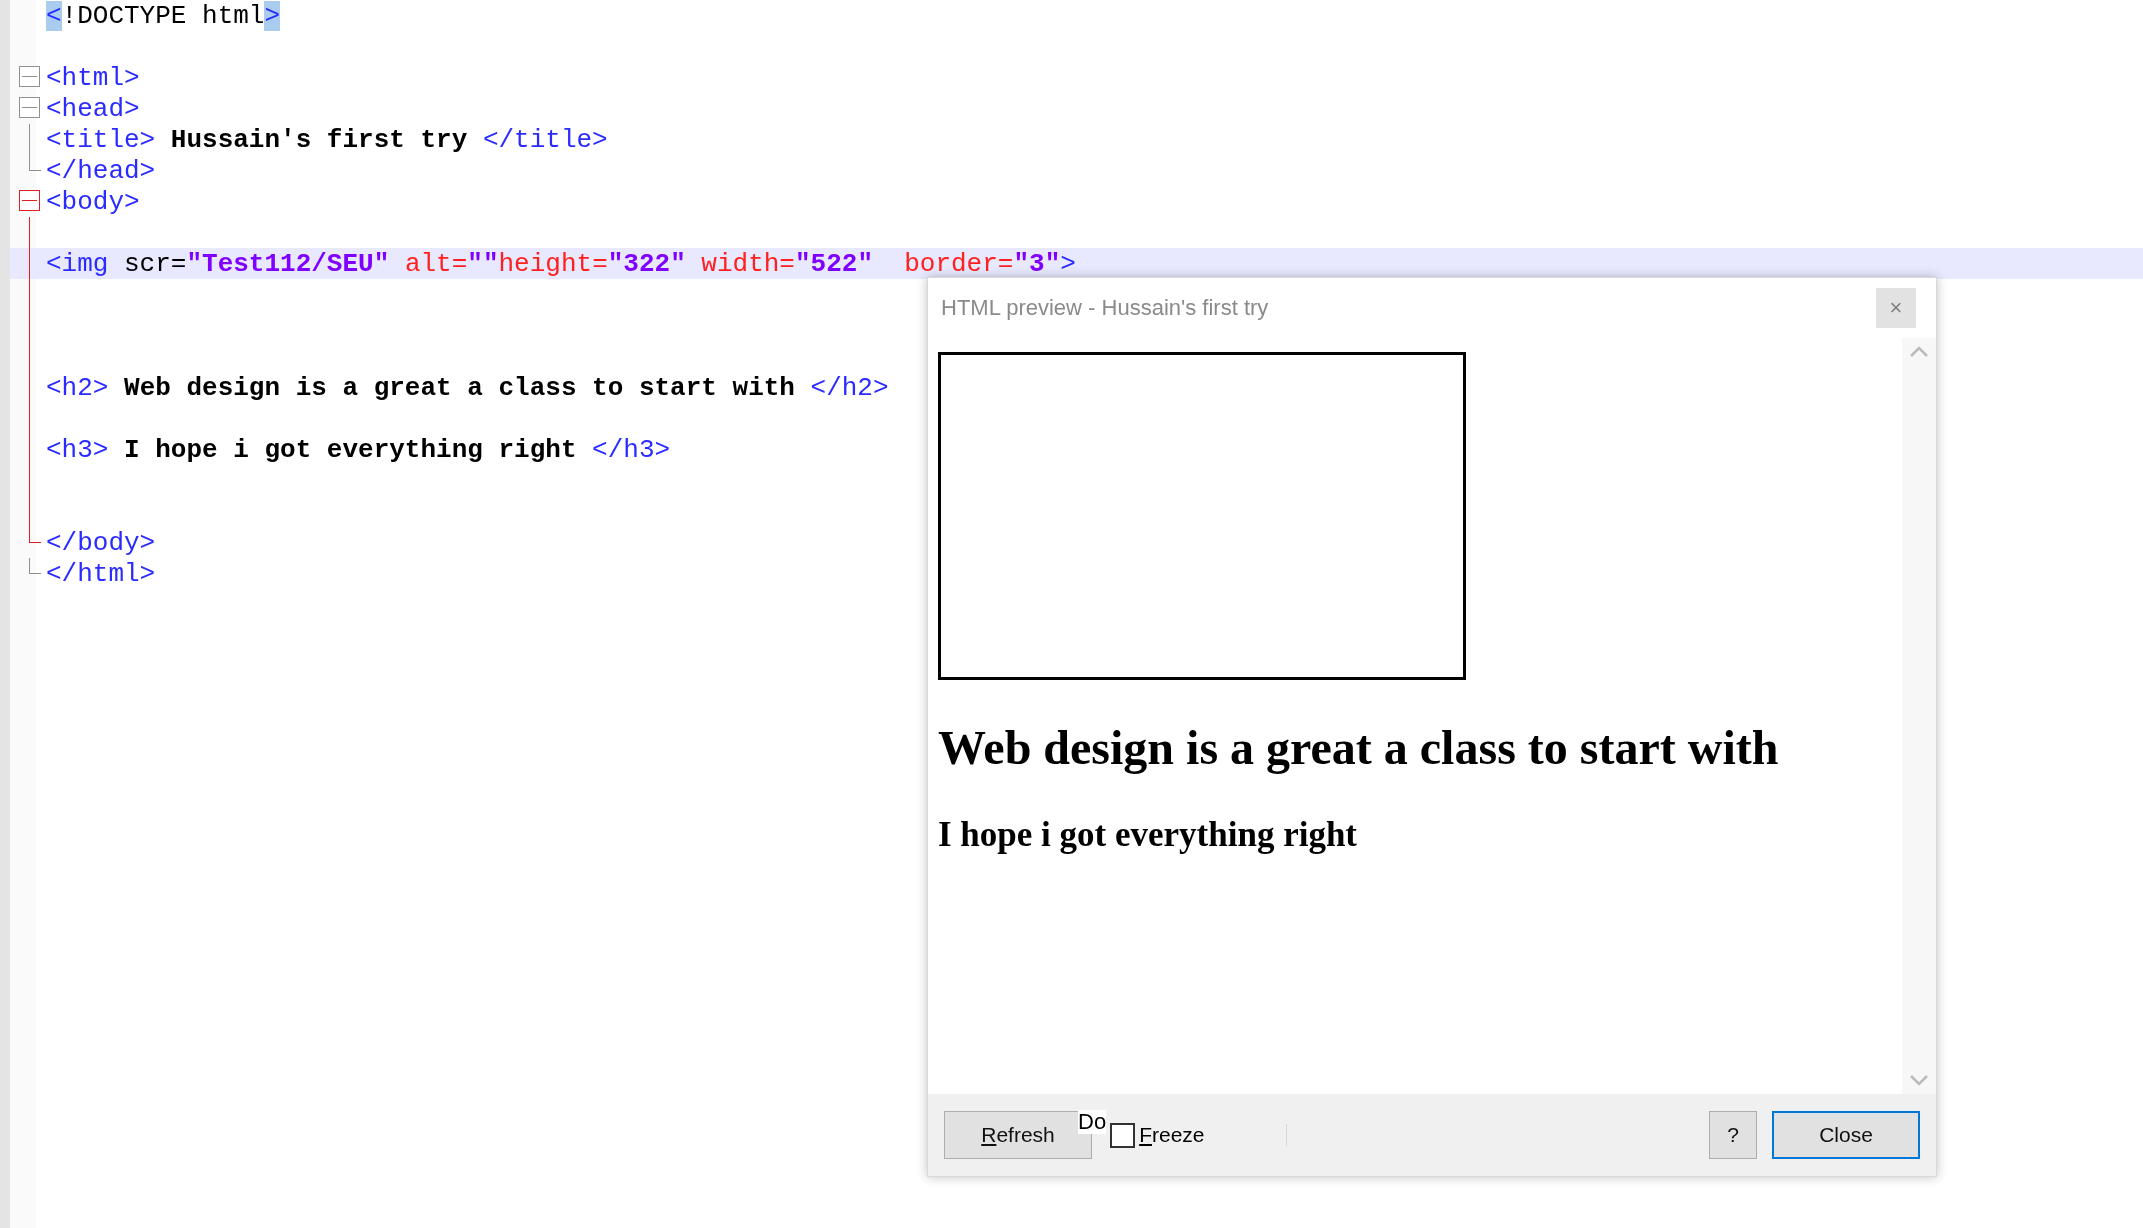  What do you see at coordinates (1919, 716) in the screenshot?
I see `scrollbar` at bounding box center [1919, 716].